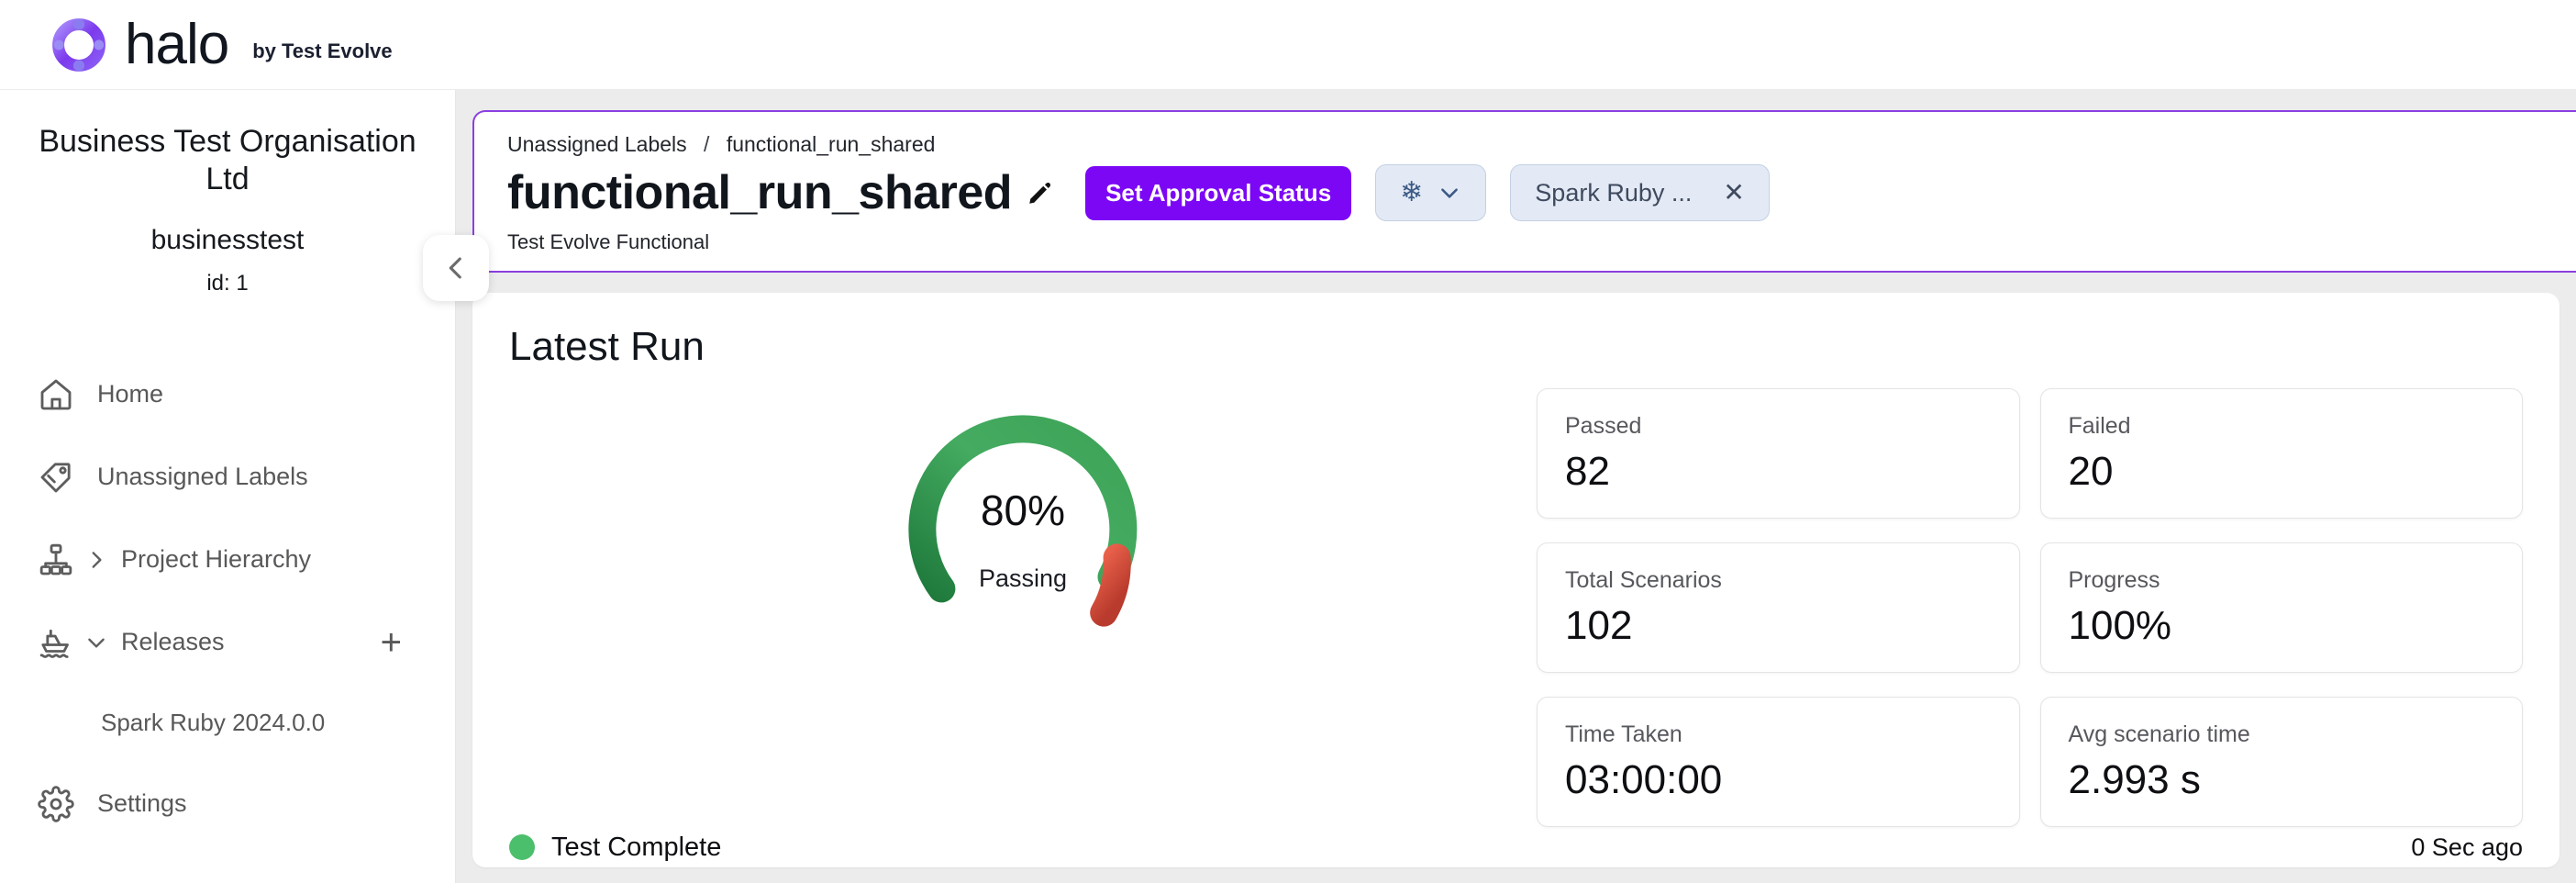 This screenshot has height=883, width=2576. What do you see at coordinates (79, 45) in the screenshot?
I see `halo-logo-icon` at bounding box center [79, 45].